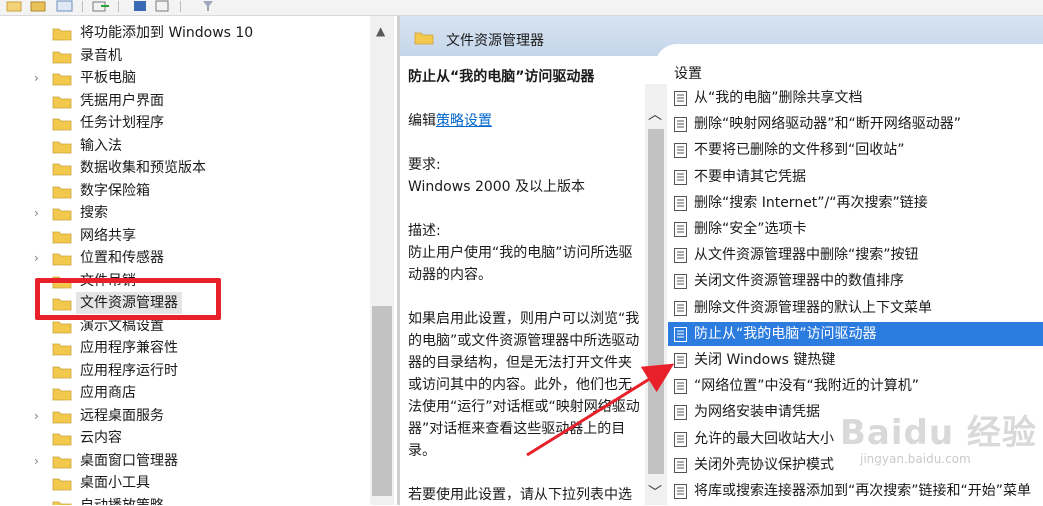 Image resolution: width=1043 pixels, height=506 pixels. What do you see at coordinates (122, 258) in the screenshot?
I see `tree-item-label: 位置和传感器` at bounding box center [122, 258].